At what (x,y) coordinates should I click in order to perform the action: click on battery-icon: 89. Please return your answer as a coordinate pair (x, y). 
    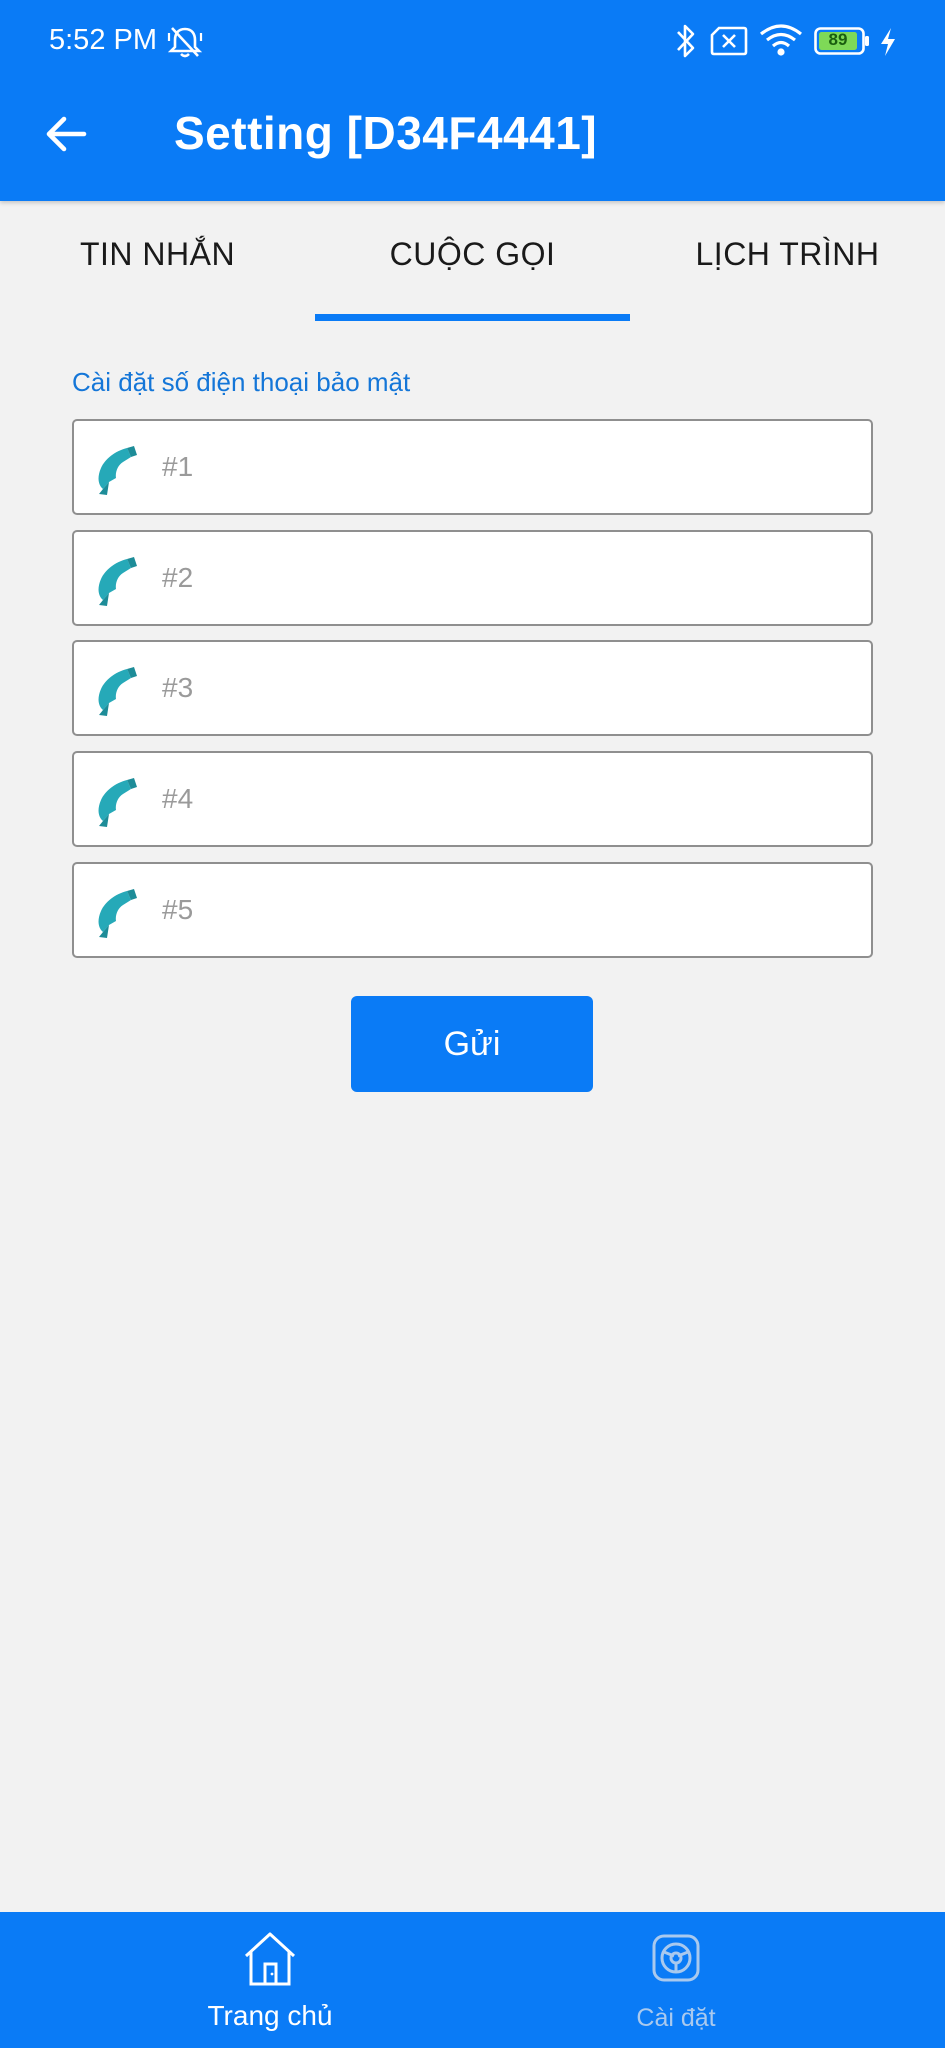
    Looking at the image, I should click on (842, 41).